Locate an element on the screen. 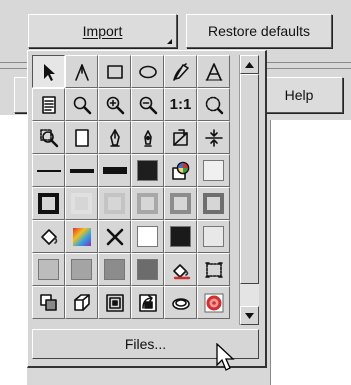 The image size is (351, 385). scroll-thumb is located at coordinates (249, 179).